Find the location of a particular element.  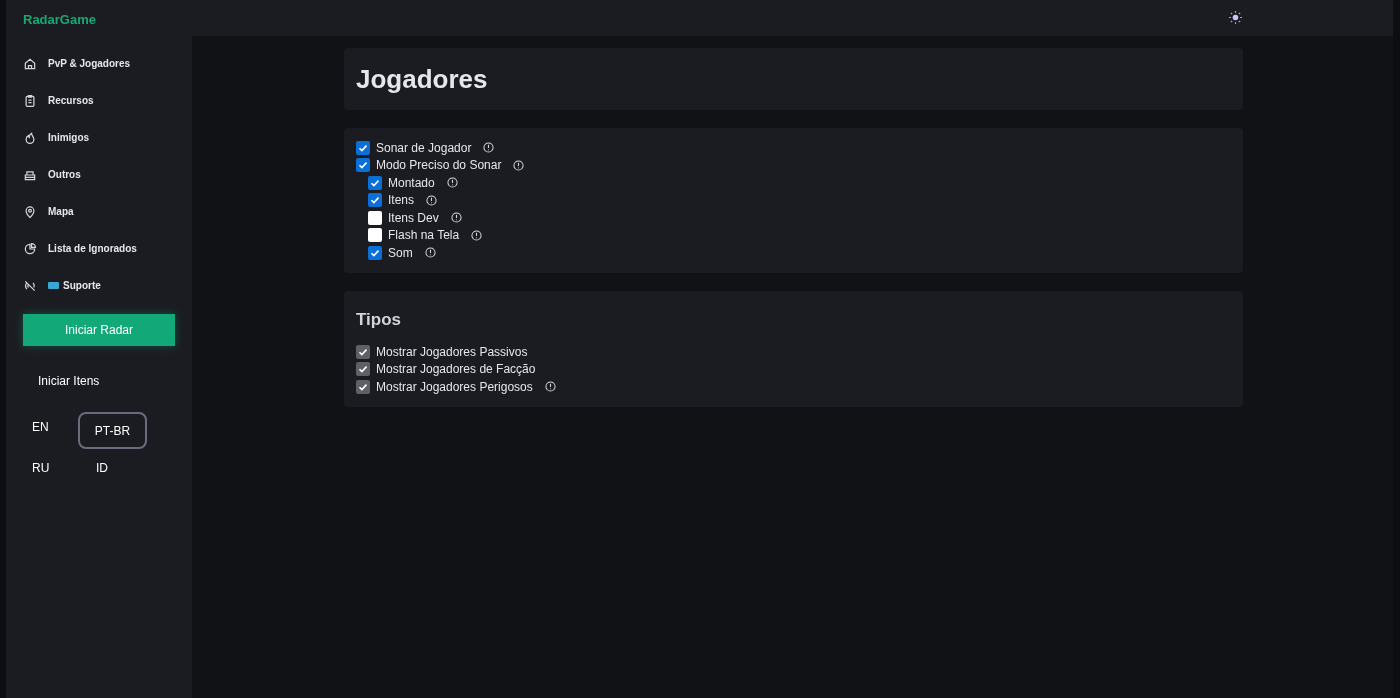

sidebar-item: Outros is located at coordinates (99, 174).